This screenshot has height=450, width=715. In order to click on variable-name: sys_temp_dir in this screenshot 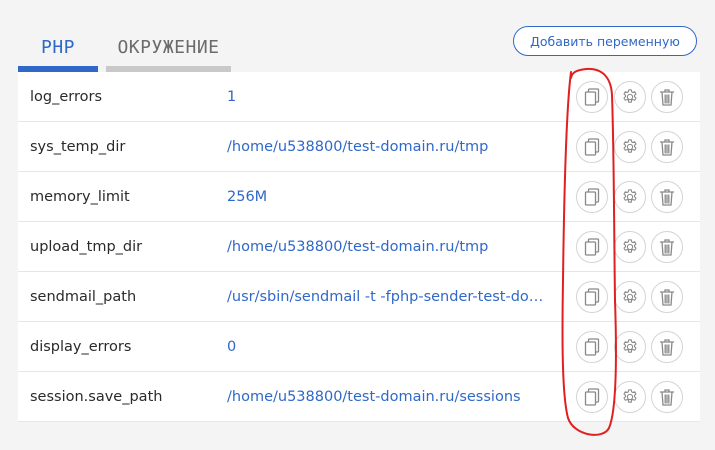, I will do `click(78, 147)`.